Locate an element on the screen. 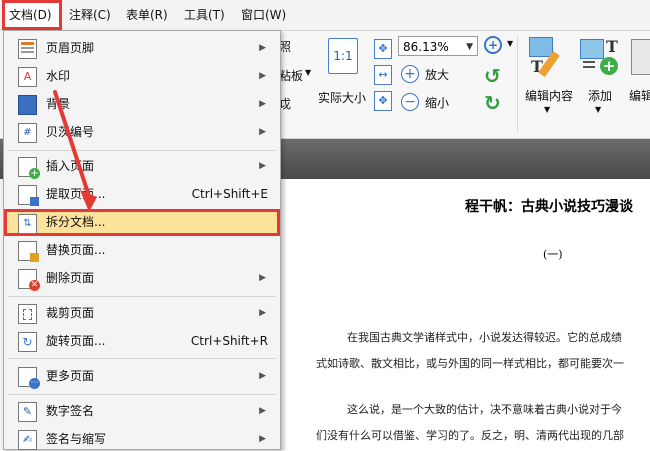  zoom-dropdown-icon: ▼ is located at coordinates (469, 47).